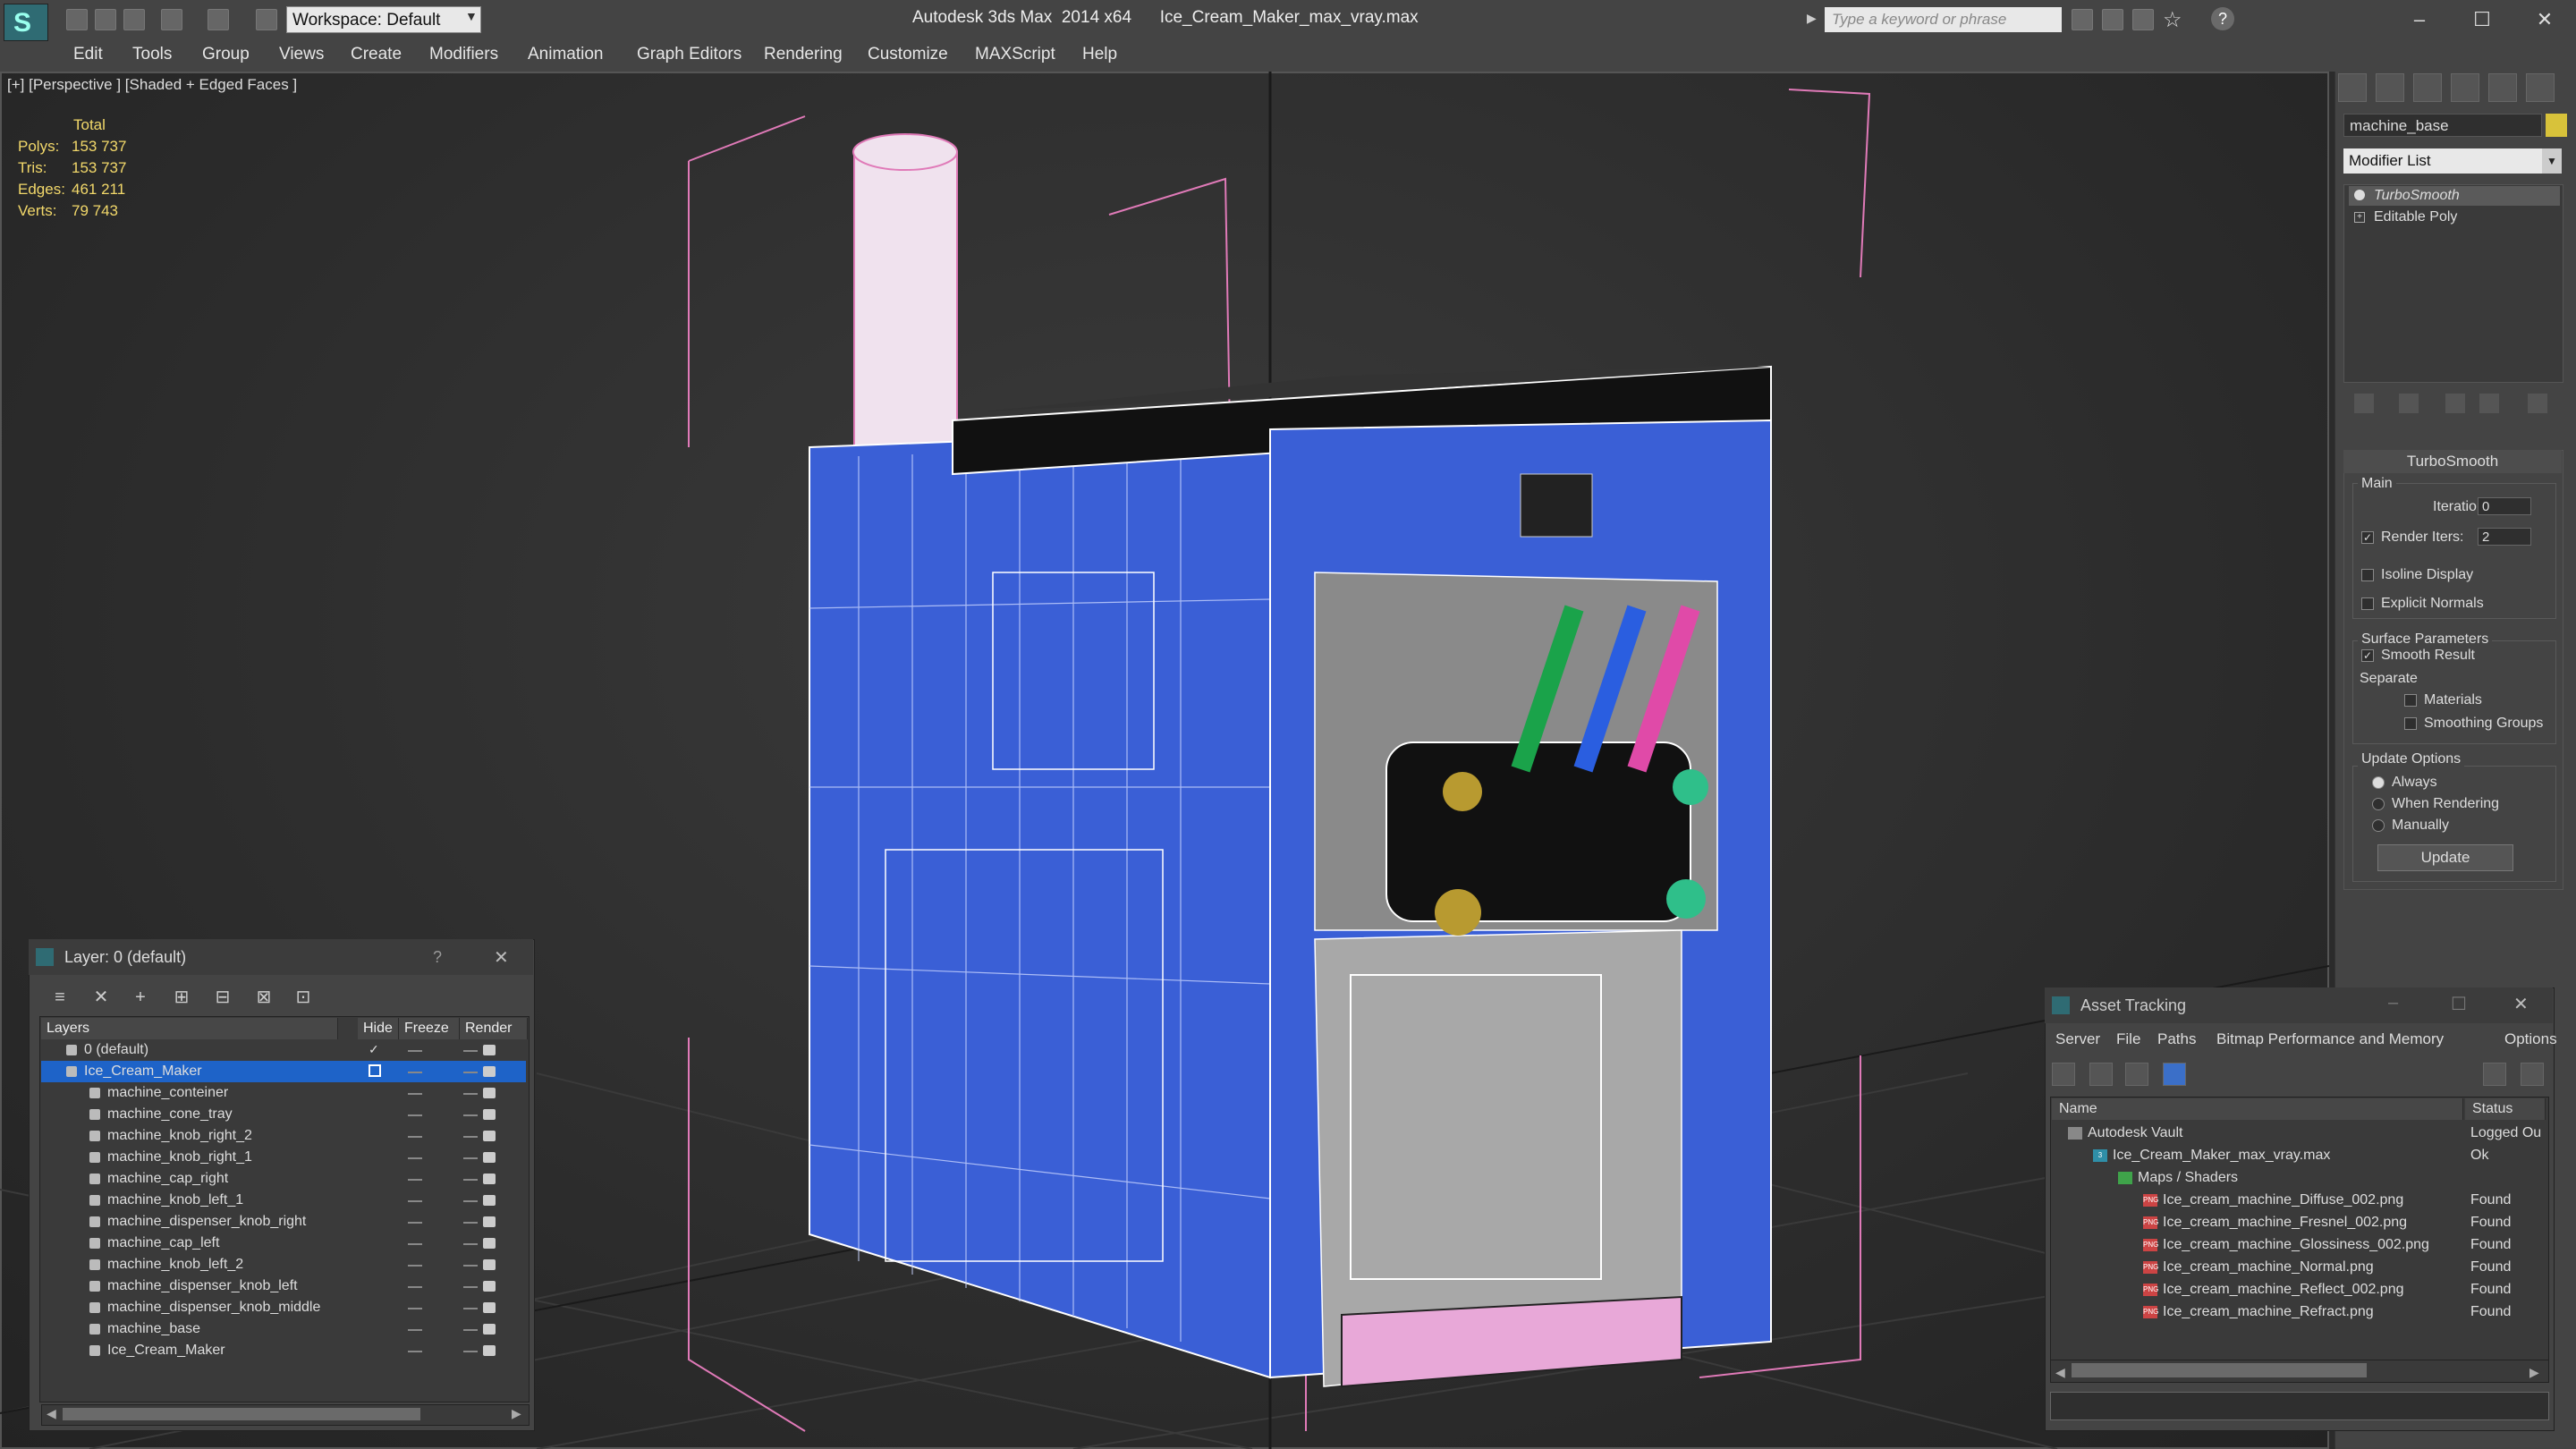 This screenshot has height=1449, width=2576. I want to click on layer-row: machine_dispenser_knob_left, so click(283, 1286).